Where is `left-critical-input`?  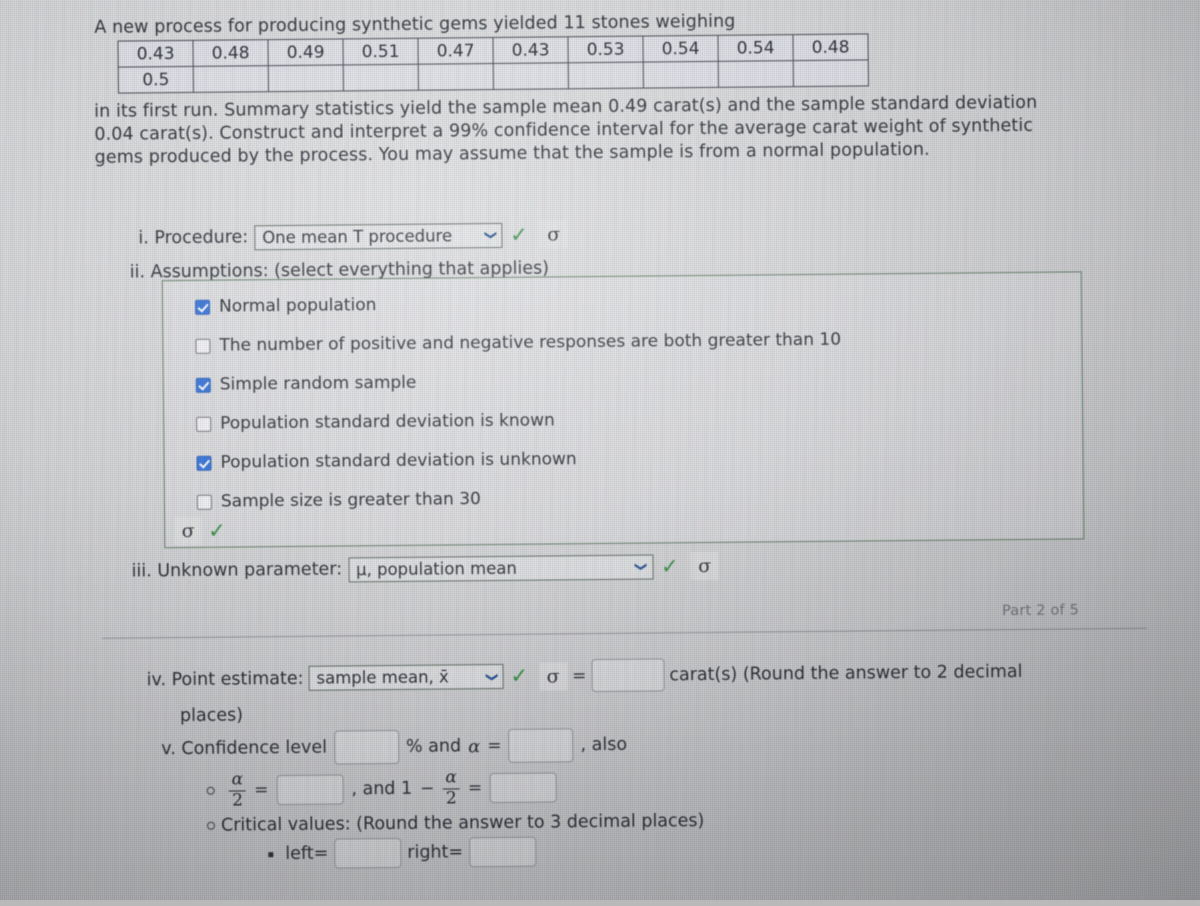 left-critical-input is located at coordinates (368, 853).